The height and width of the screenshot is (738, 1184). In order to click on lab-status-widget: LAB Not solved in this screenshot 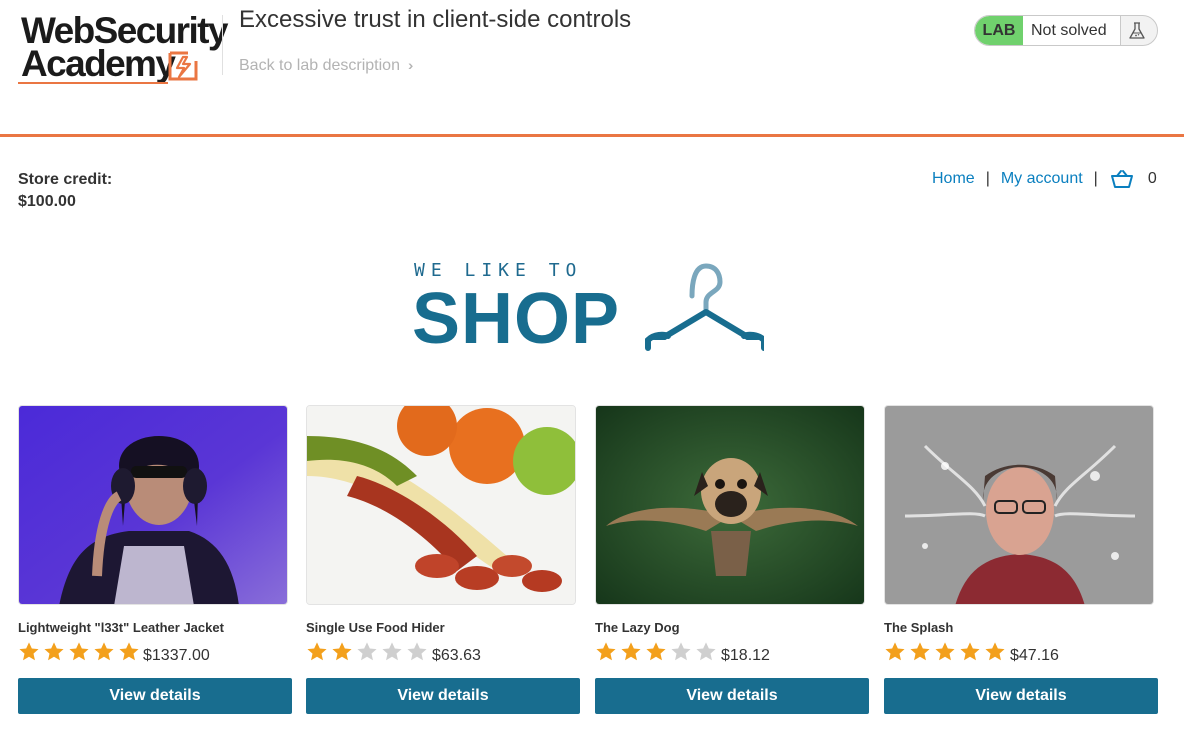, I will do `click(1066, 30)`.